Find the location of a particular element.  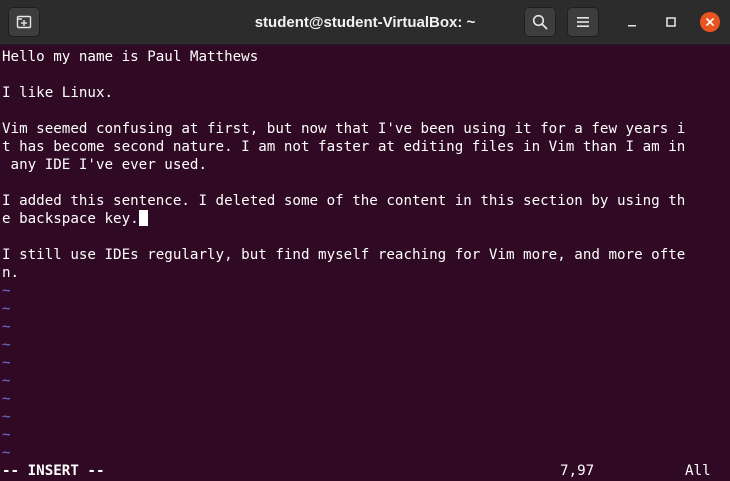

close-button is located at coordinates (710, 22).